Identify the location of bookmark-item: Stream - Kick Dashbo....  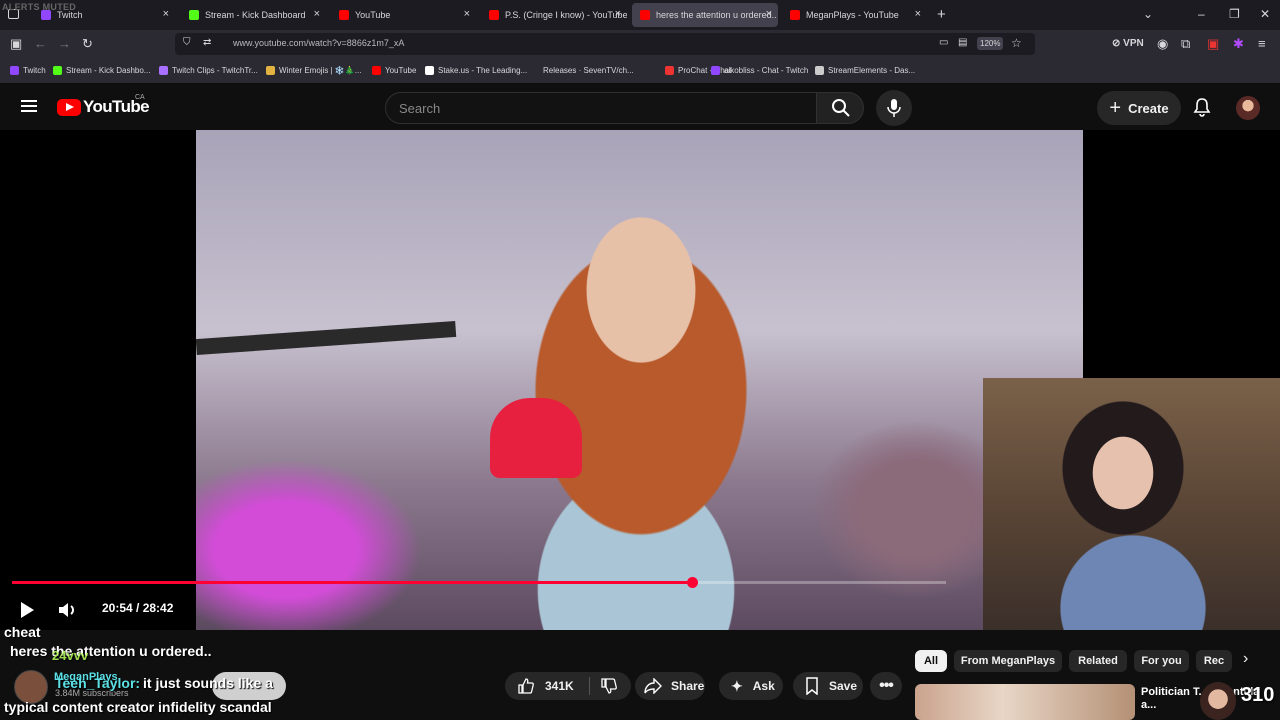
(101, 70).